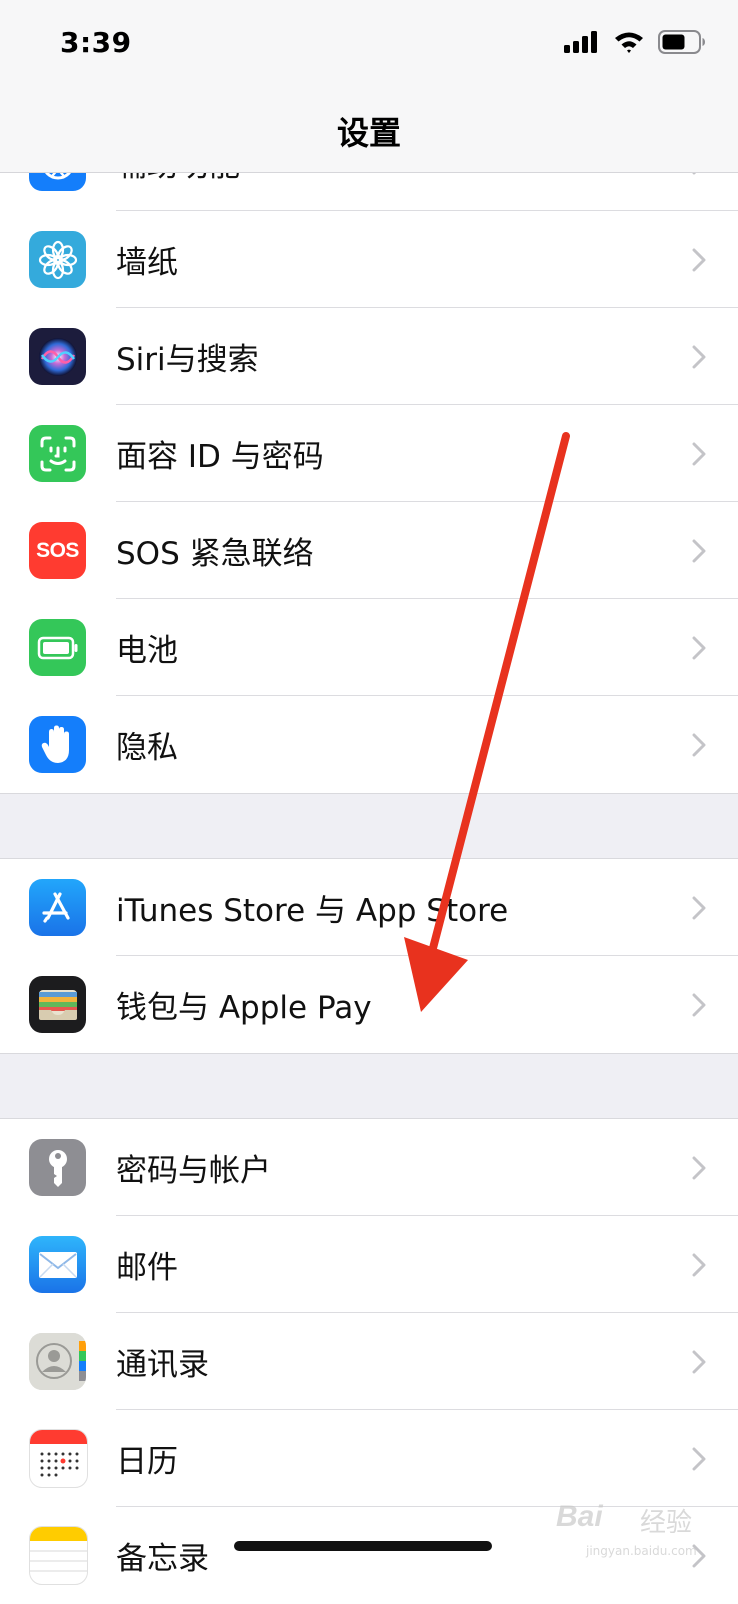 The height and width of the screenshot is (1604, 738). I want to click on watermark-cn: 经验, so click(666, 1523).